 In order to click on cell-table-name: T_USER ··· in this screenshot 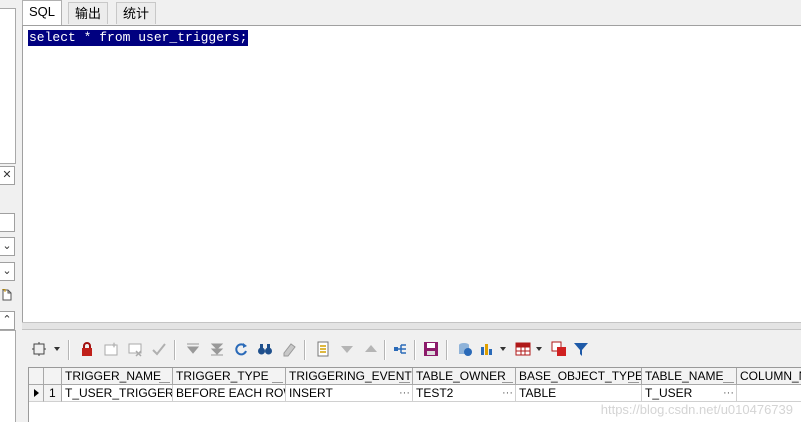, I will do `click(689, 393)`.